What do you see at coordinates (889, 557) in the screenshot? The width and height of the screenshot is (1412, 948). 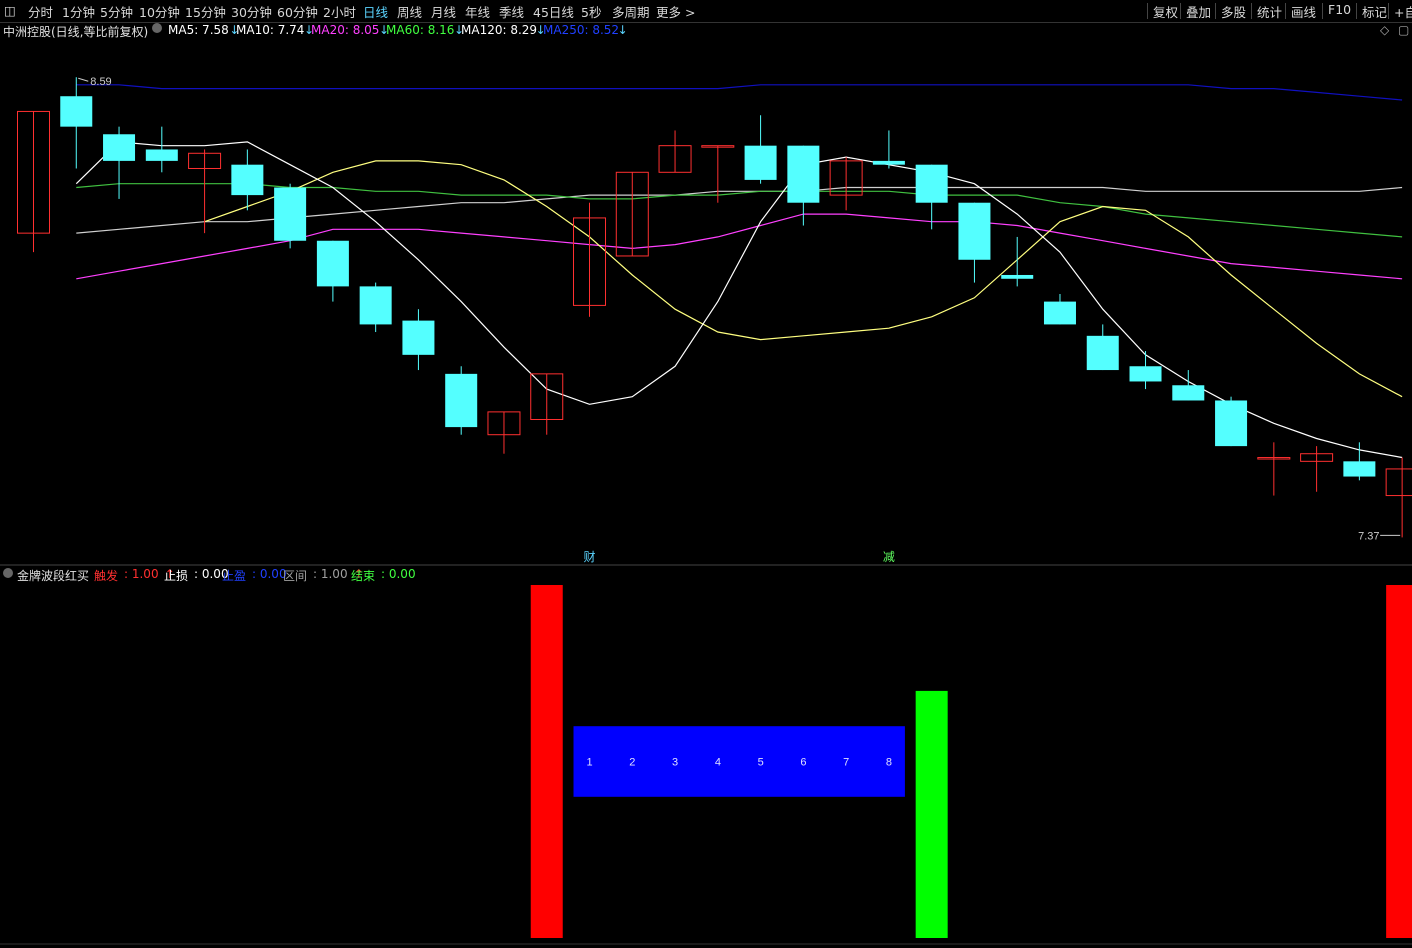 I see `event-marker-1: 减` at bounding box center [889, 557].